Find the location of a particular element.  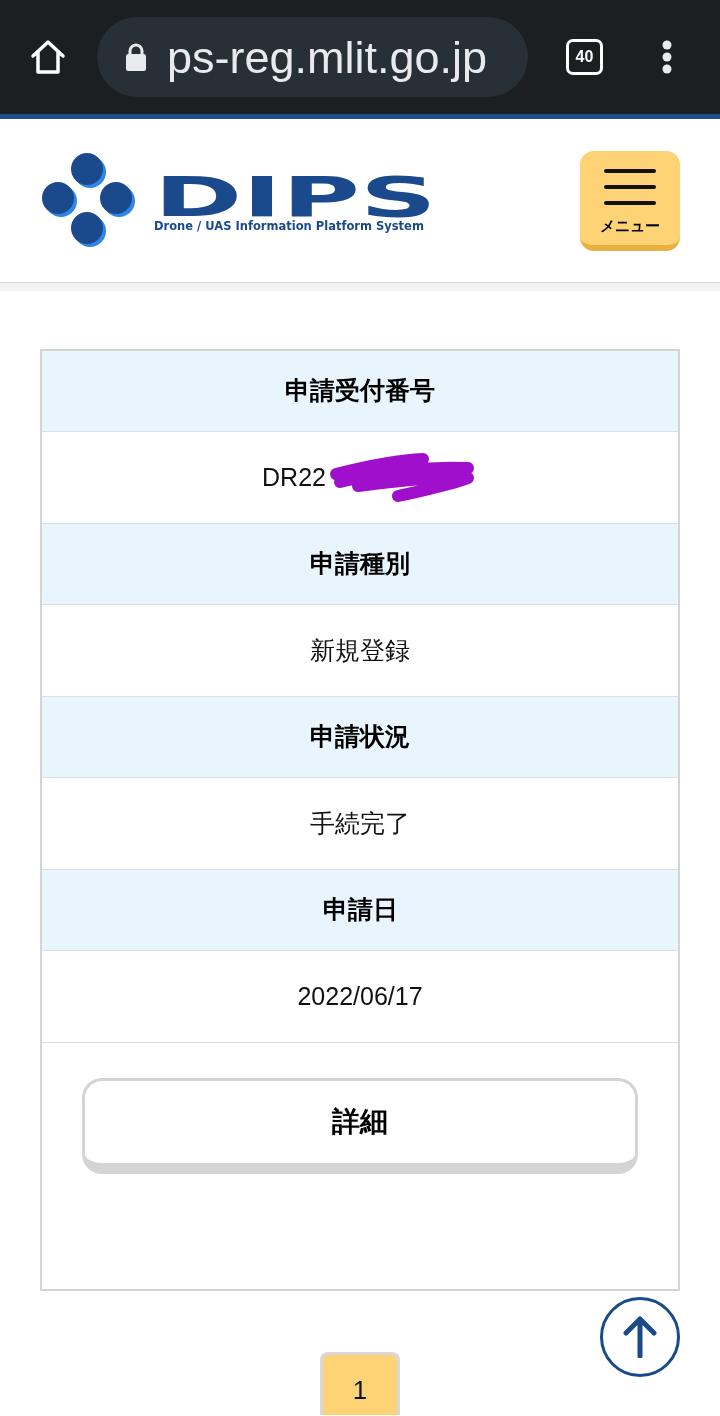

field-label: 申請状況 is located at coordinates (360, 737).